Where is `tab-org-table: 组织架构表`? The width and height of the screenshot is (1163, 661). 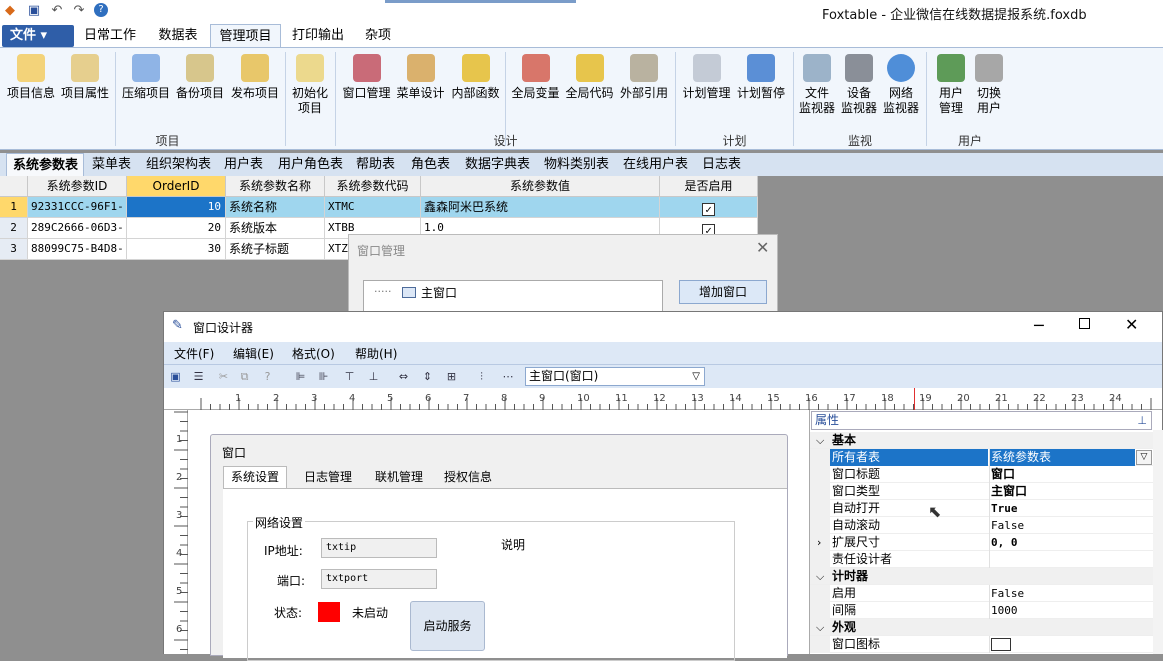 tab-org-table: 组织架构表 is located at coordinates (177, 164).